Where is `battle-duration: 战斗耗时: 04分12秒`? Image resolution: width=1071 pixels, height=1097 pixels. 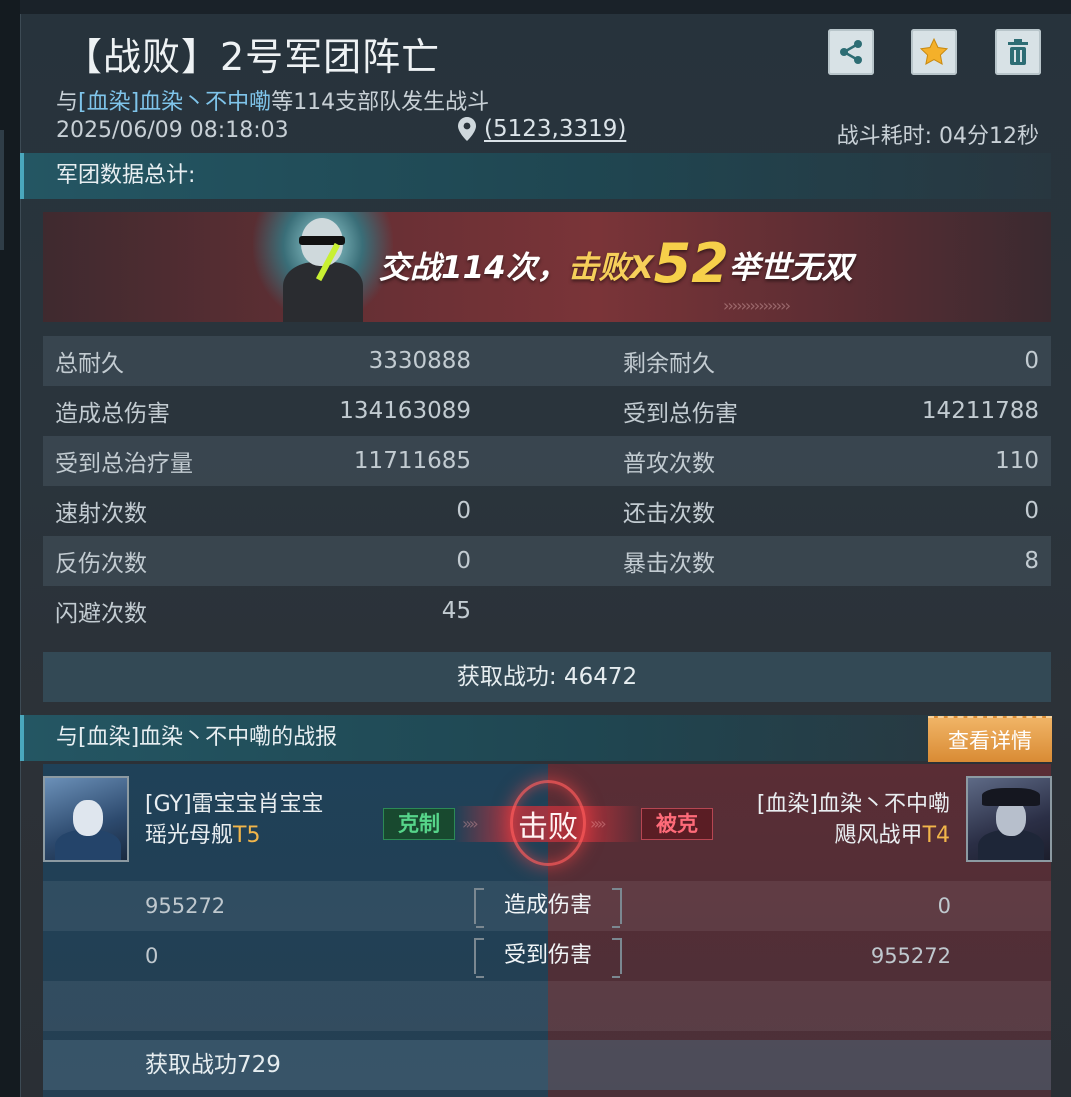 battle-duration: 战斗耗时: 04分12秒 is located at coordinates (937, 136).